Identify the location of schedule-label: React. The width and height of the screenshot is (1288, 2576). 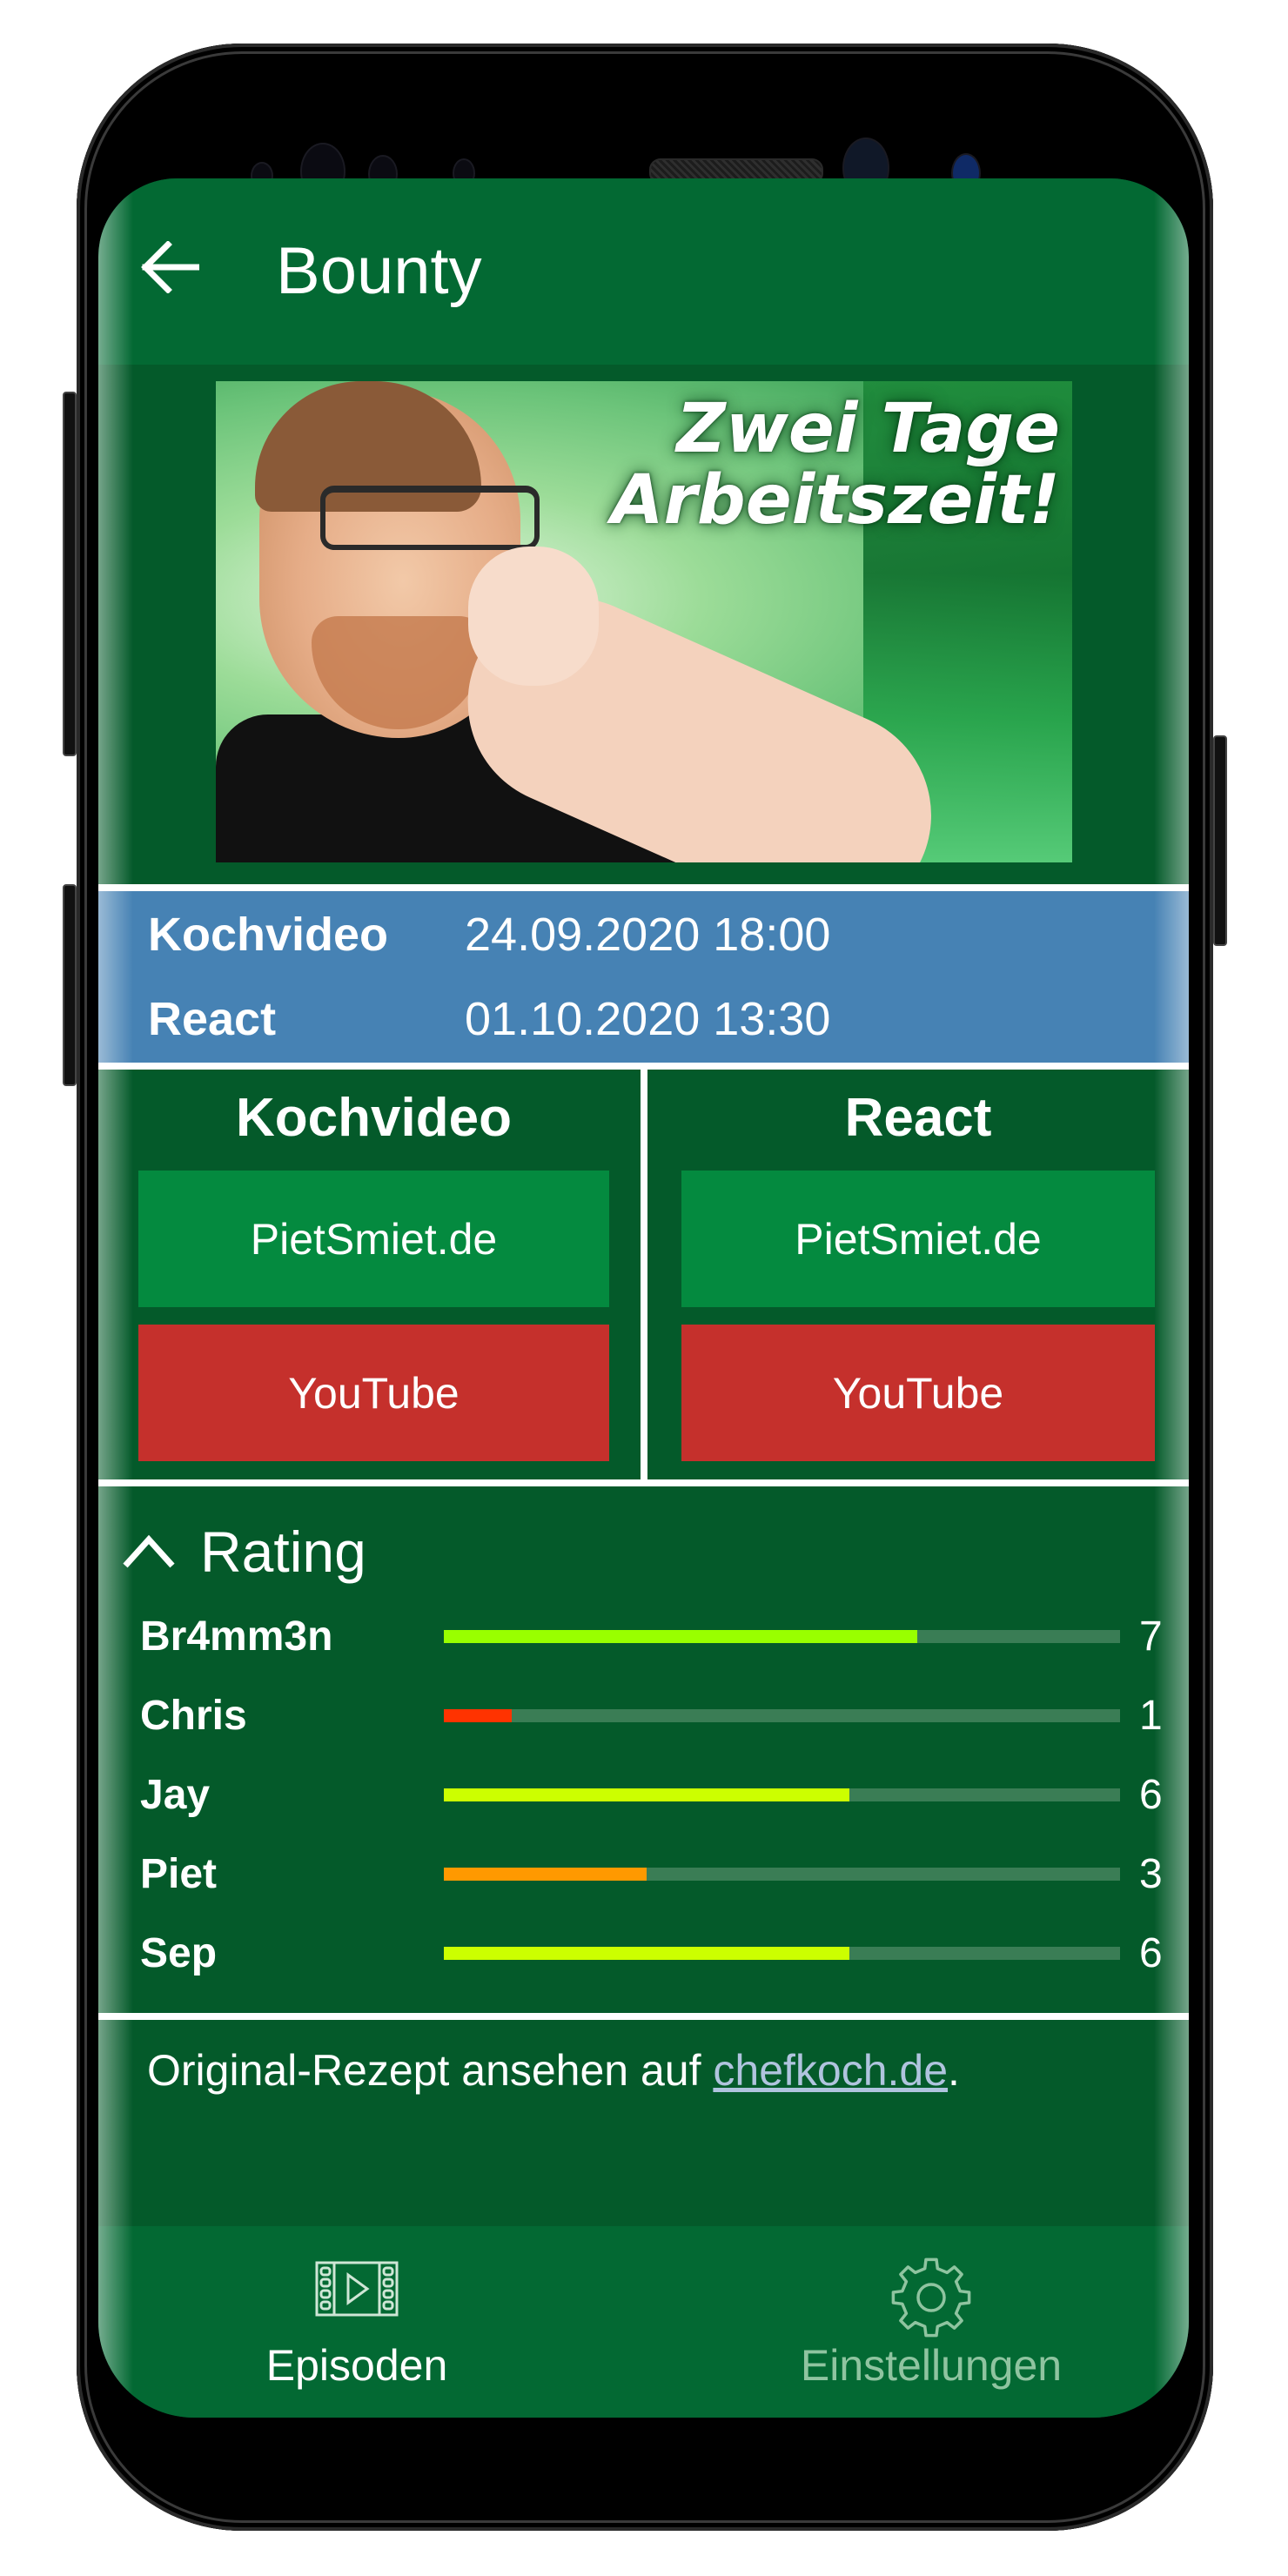
(213, 1019).